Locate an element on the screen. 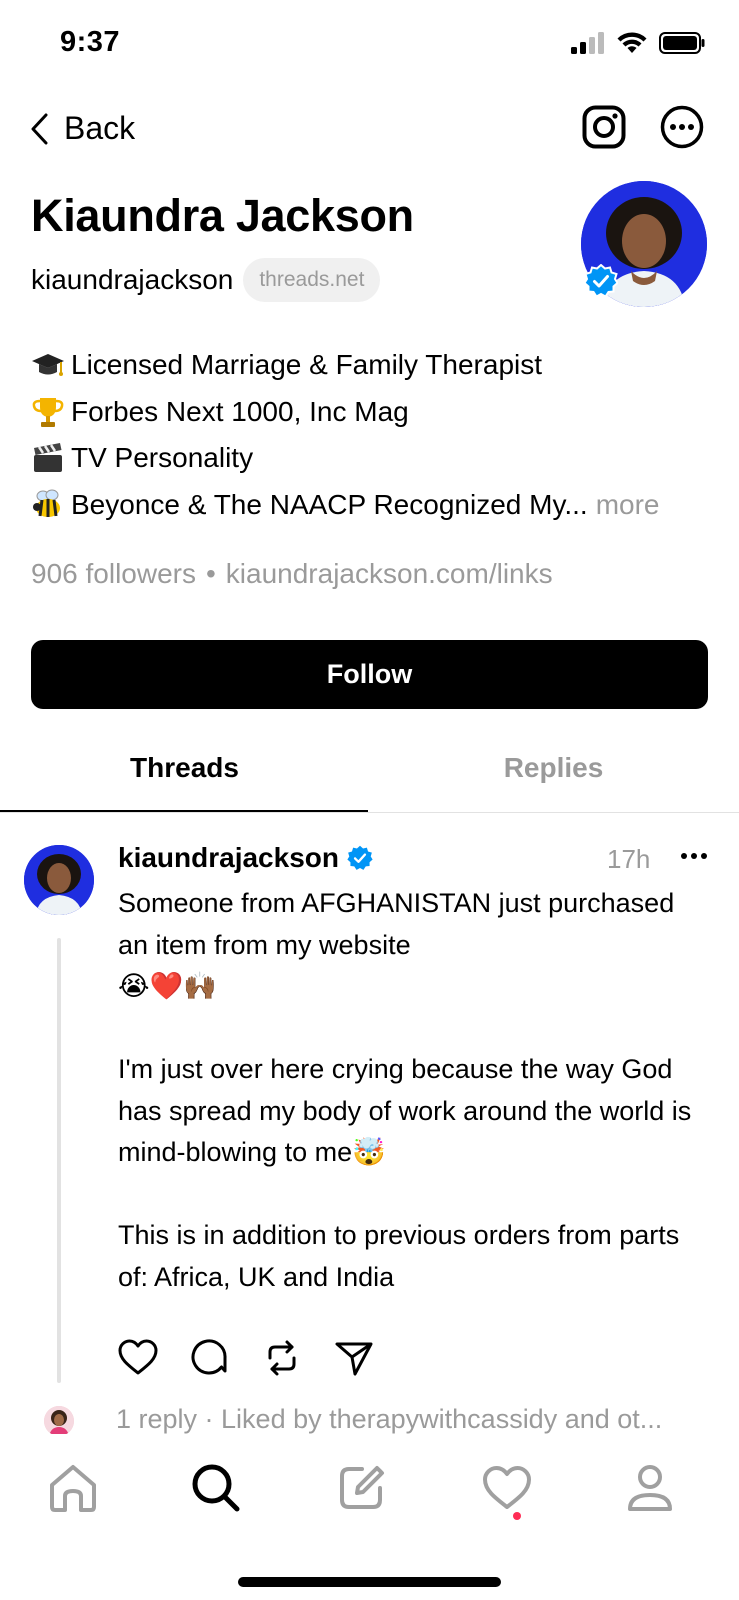 Image resolution: width=739 pixels, height=1600 pixels. send-icon is located at coordinates (354, 1359).